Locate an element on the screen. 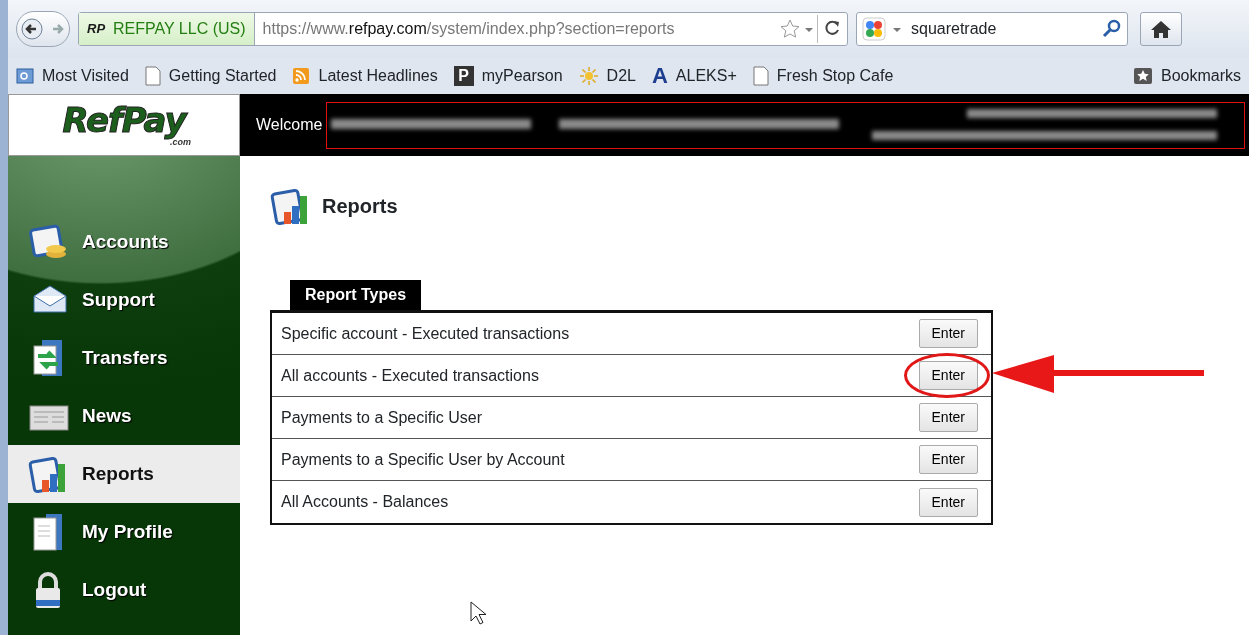  url-text: https://www.refpay.com/system/index.php?section=reports is located at coordinates (469, 28).